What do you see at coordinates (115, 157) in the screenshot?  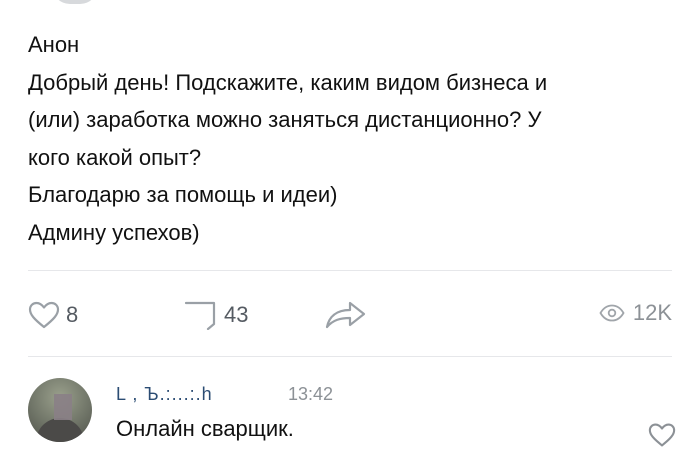 I see `post-text-line: кого какой опыт?` at bounding box center [115, 157].